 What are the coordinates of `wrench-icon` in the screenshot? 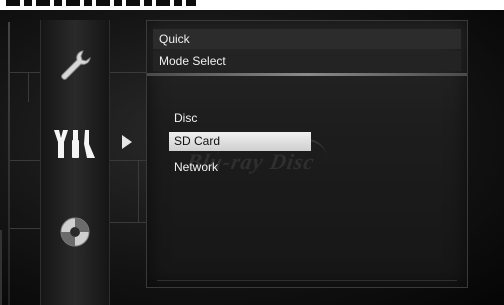 It's located at (75, 66).